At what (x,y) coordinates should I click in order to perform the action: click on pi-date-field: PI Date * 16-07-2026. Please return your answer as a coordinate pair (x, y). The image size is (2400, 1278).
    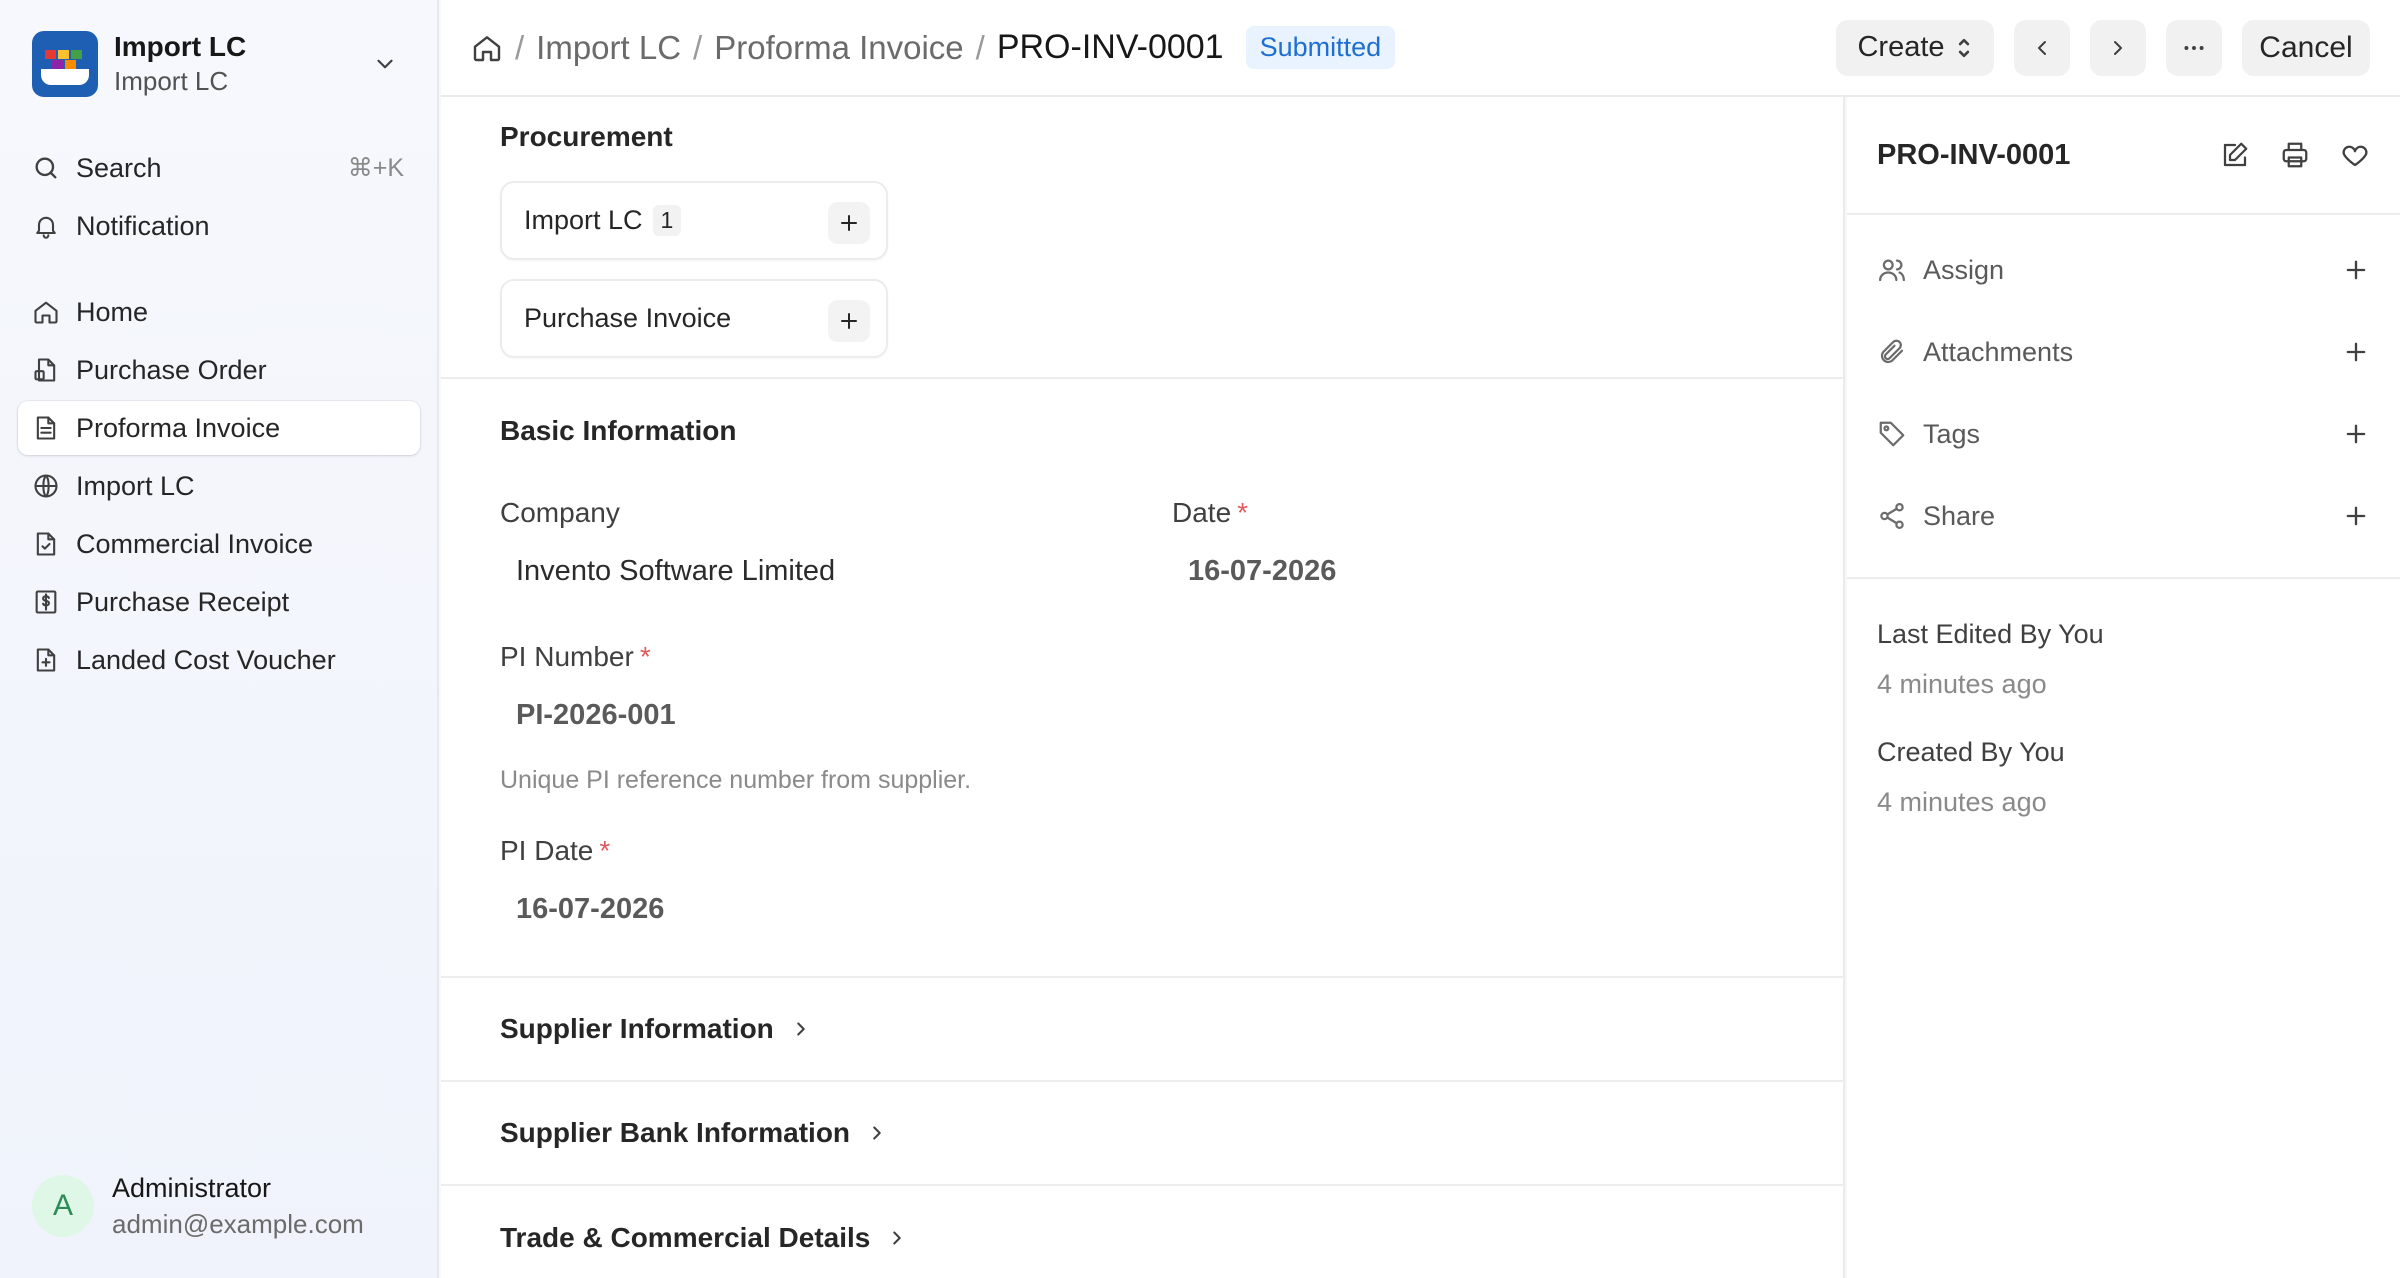
    Looking at the image, I should click on (810, 880).